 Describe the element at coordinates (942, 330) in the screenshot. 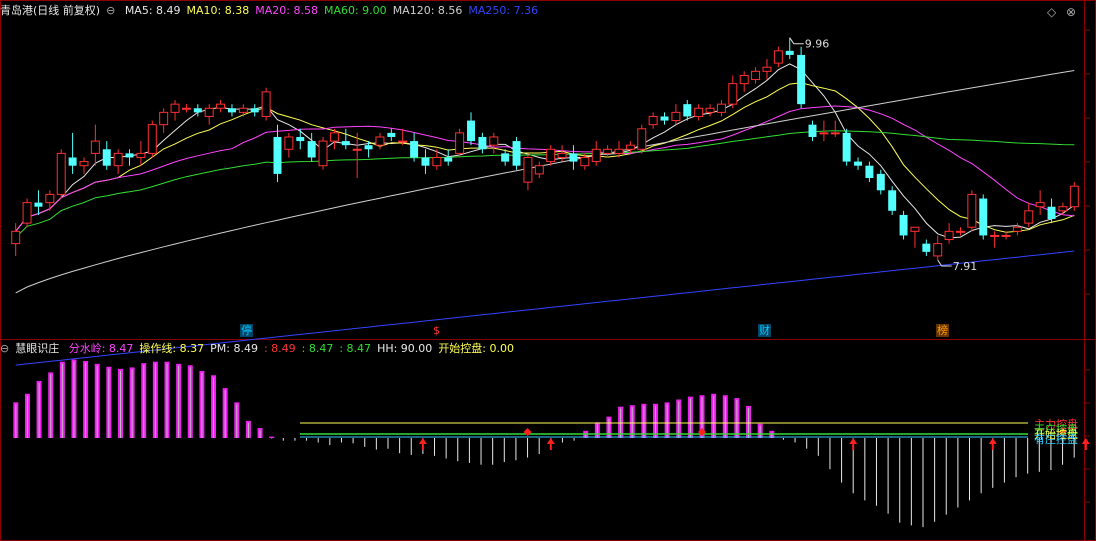

I see `event-tag: 榜` at that location.